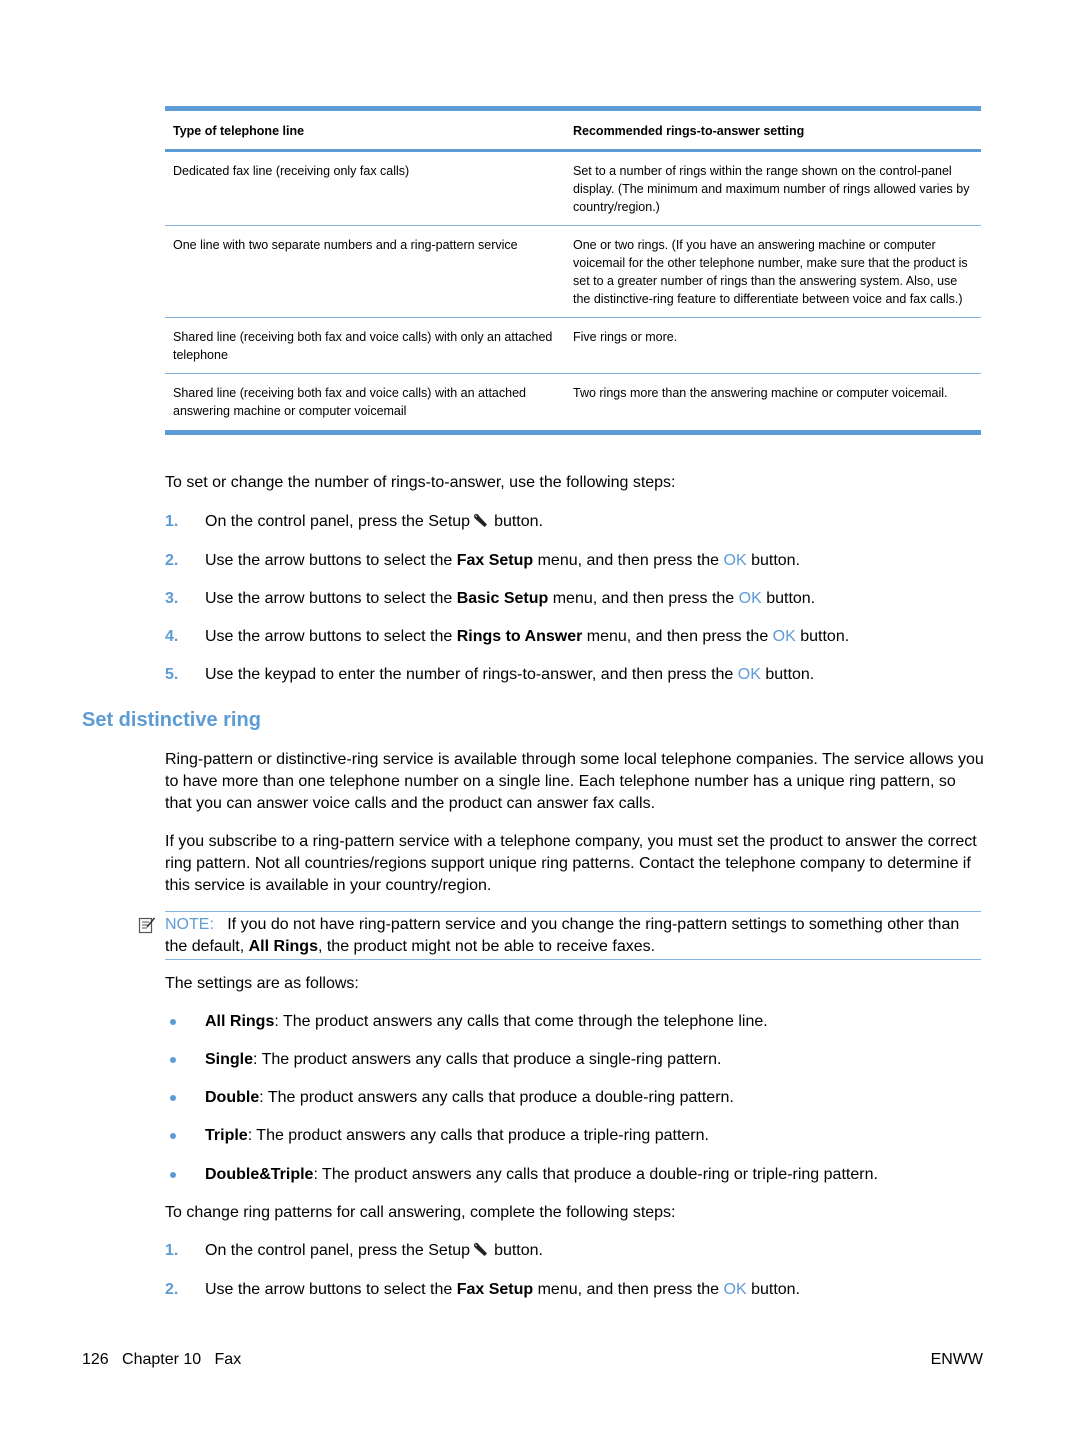 Image resolution: width=1080 pixels, height=1437 pixels. Describe the element at coordinates (689, 131) in the screenshot. I see `header-setting: Recommended rings-to-answer setting` at that location.